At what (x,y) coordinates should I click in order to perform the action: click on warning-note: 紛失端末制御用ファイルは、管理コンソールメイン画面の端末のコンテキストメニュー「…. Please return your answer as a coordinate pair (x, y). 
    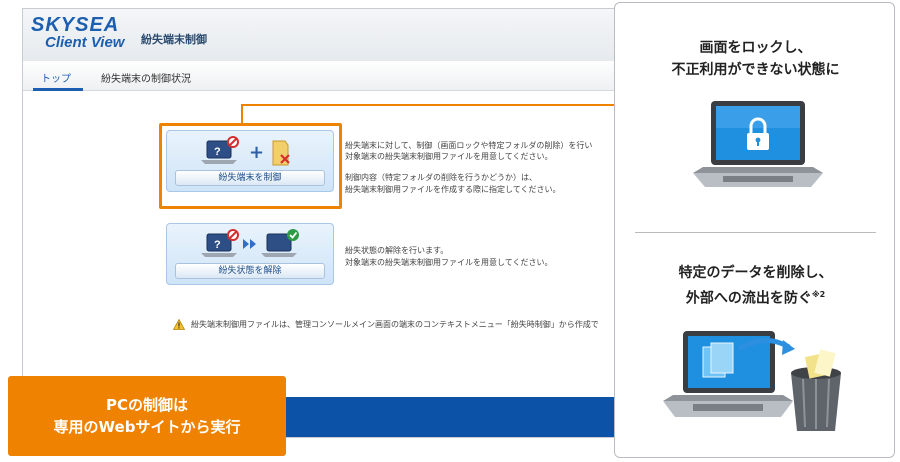
    Looking at the image, I should click on (386, 324).